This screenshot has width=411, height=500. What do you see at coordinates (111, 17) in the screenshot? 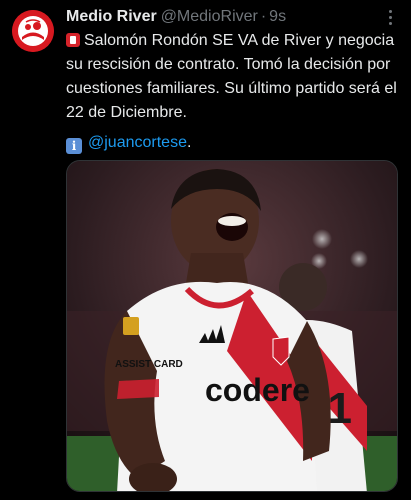
I see `author-name: Medio River` at bounding box center [111, 17].